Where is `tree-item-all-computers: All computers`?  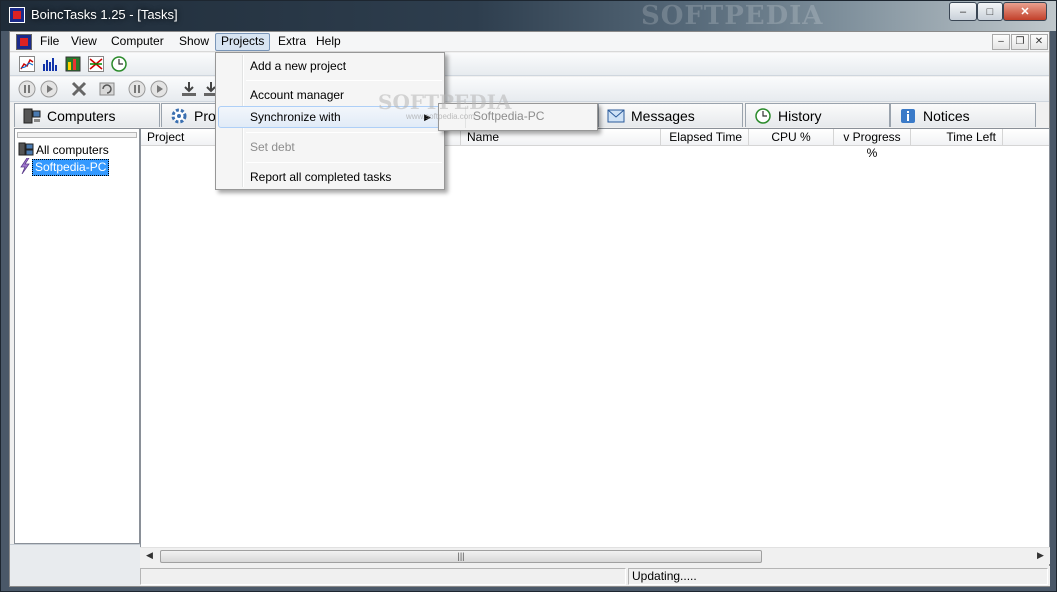 tree-item-all-computers: All computers is located at coordinates (64, 150).